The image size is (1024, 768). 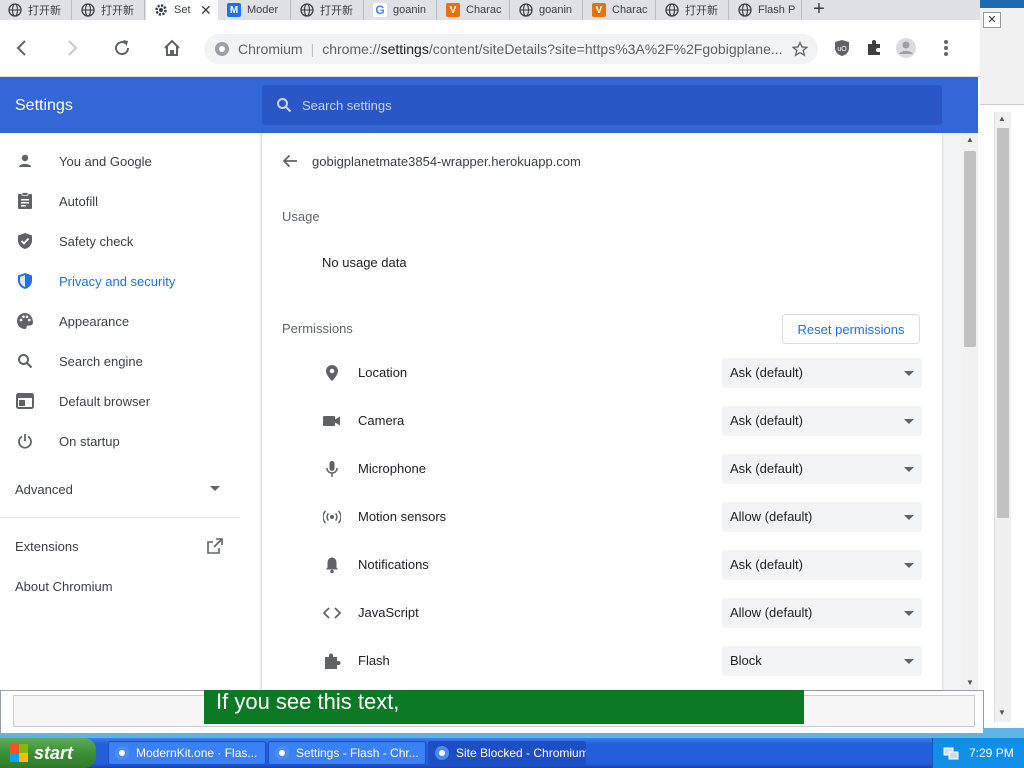 I want to click on search-input: Search settings, so click(x=347, y=105).